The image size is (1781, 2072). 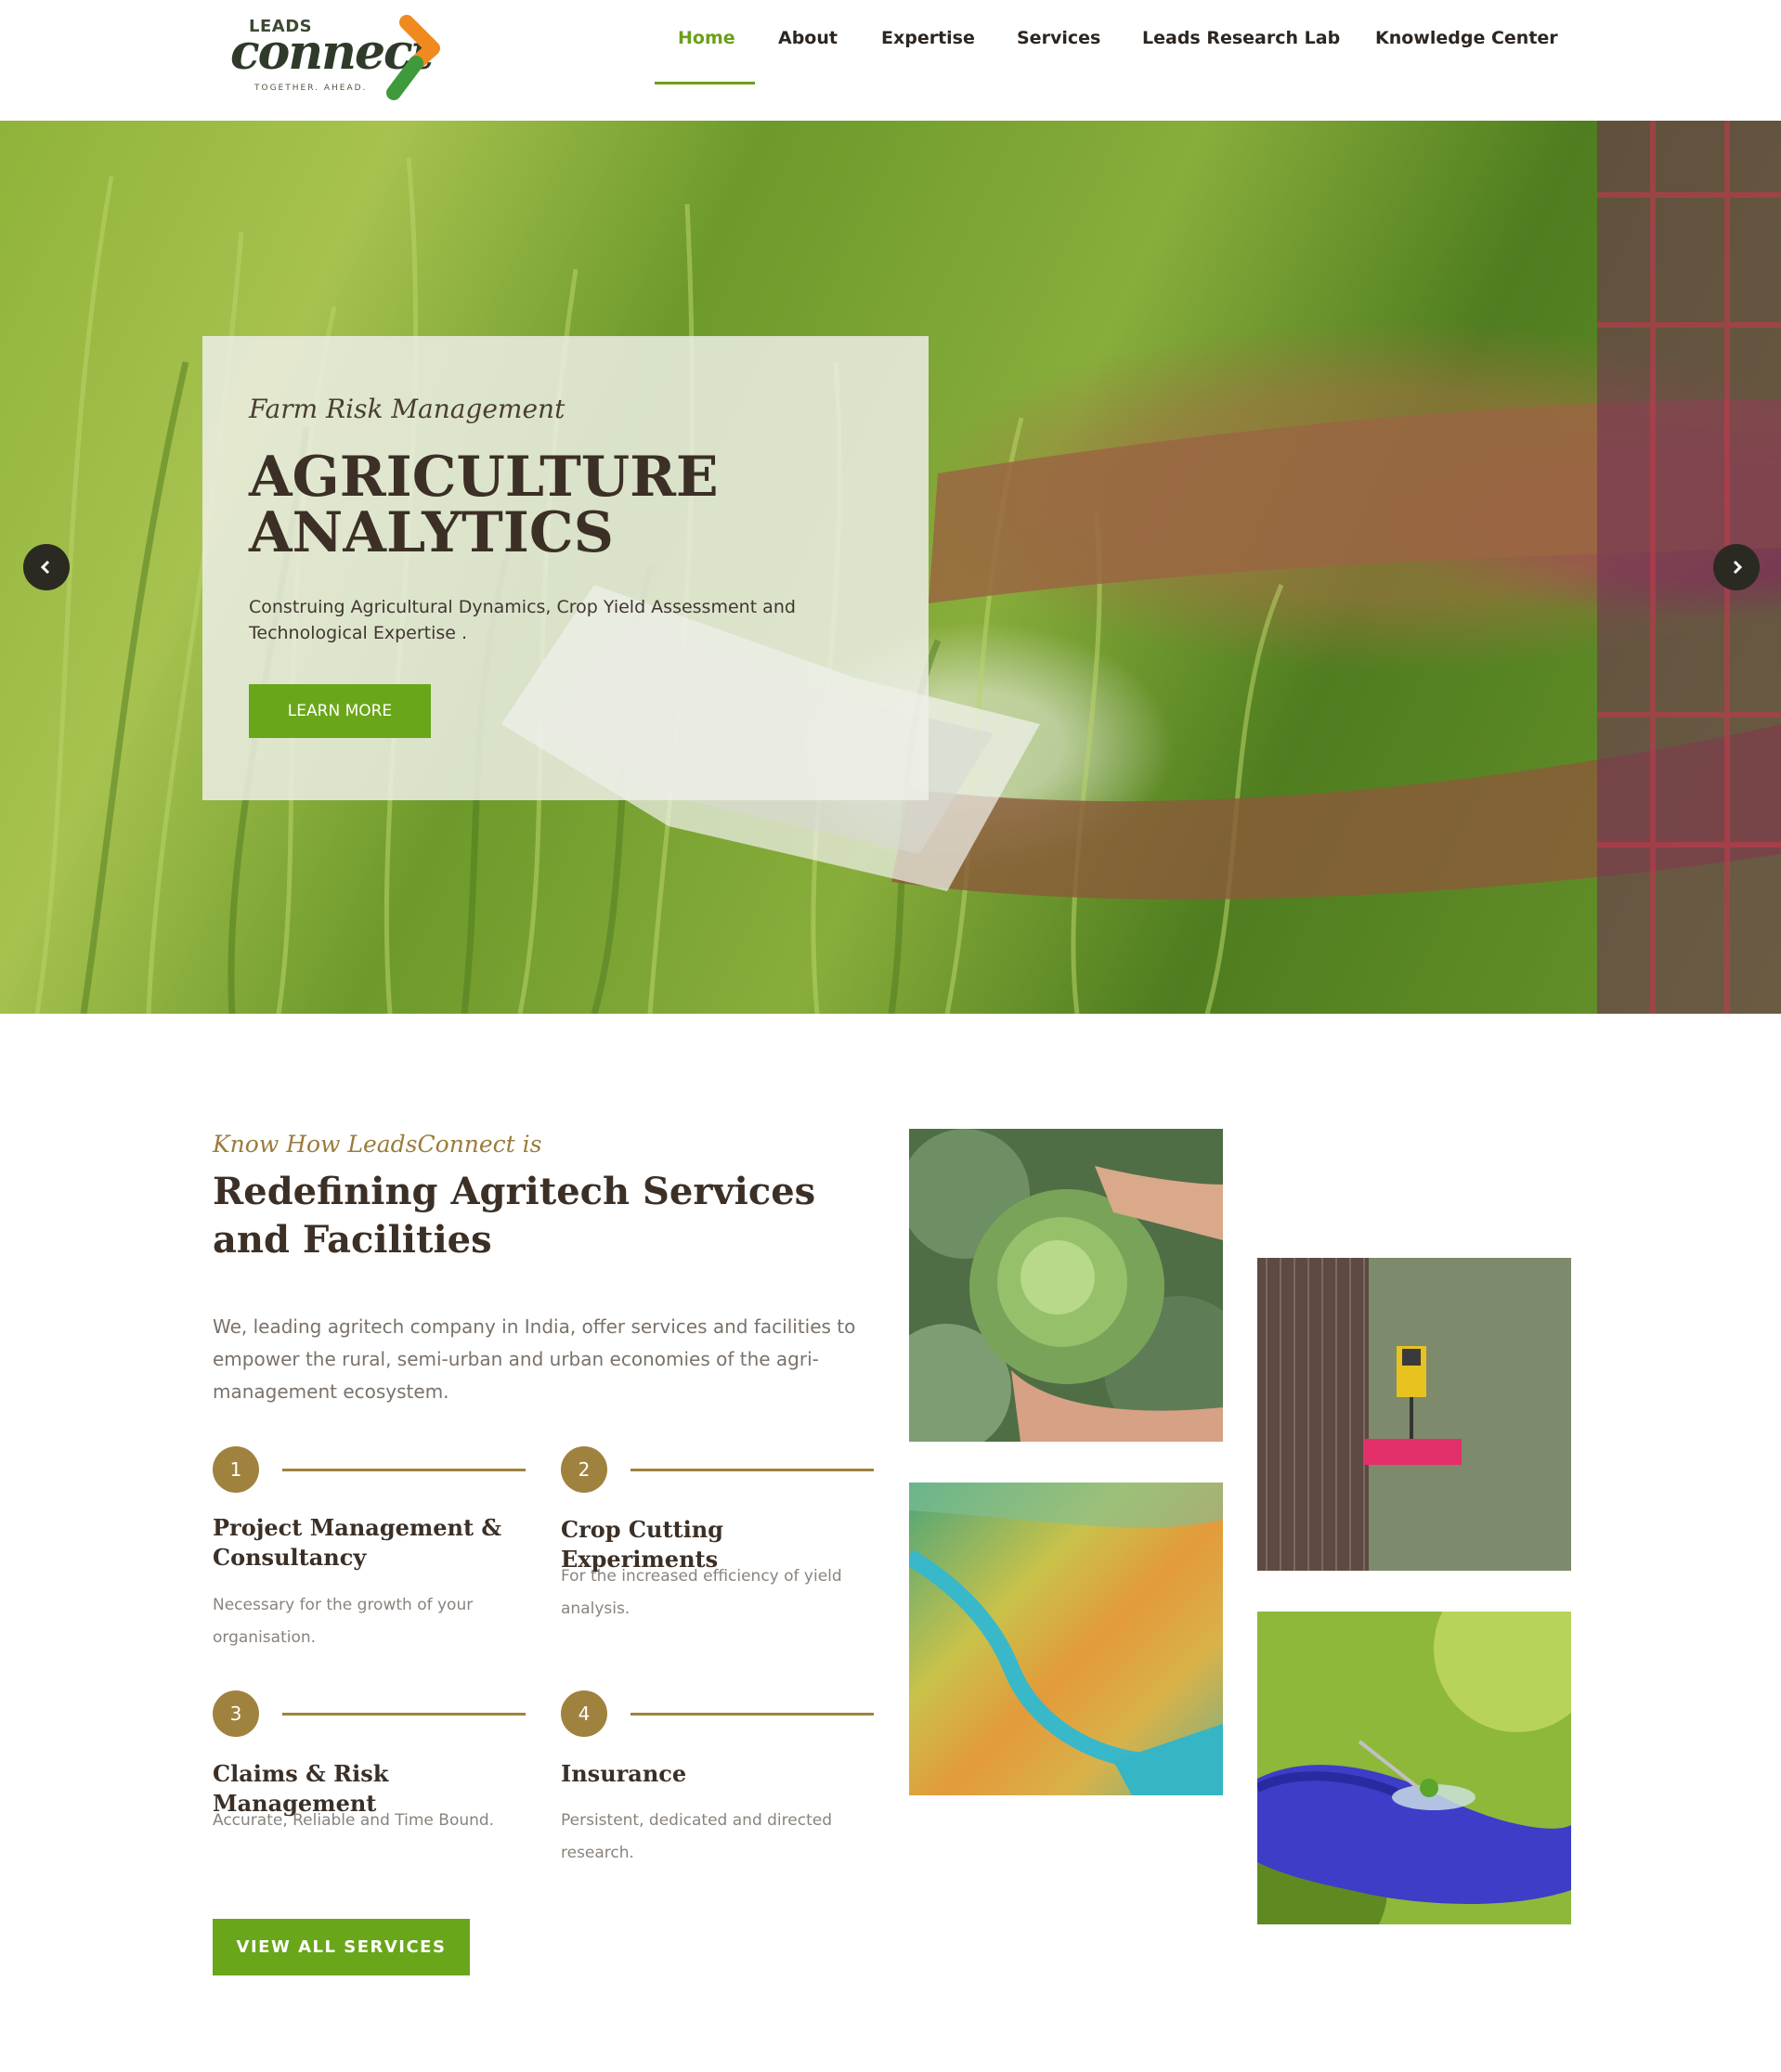 I want to click on logo-tagline: TOGETHER. AHEAD., so click(x=311, y=88).